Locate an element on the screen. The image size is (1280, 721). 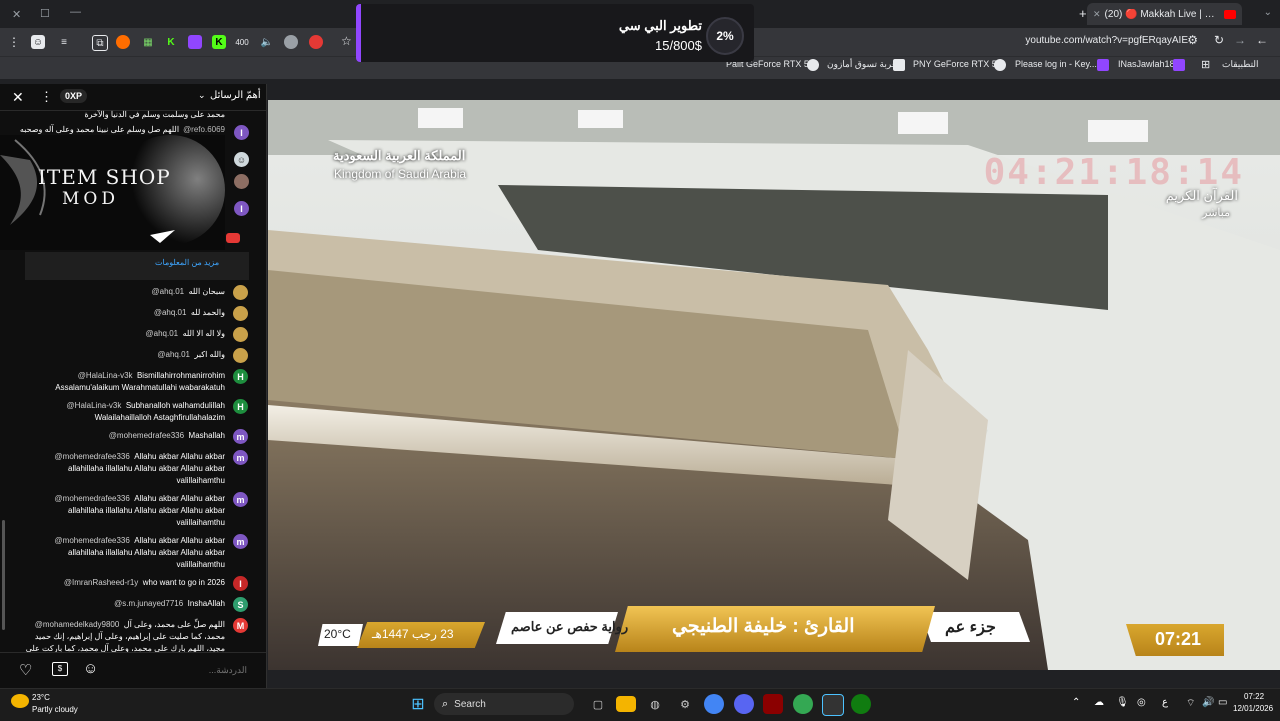
weather-desc: Partly cloudy is located at coordinates (55, 709).